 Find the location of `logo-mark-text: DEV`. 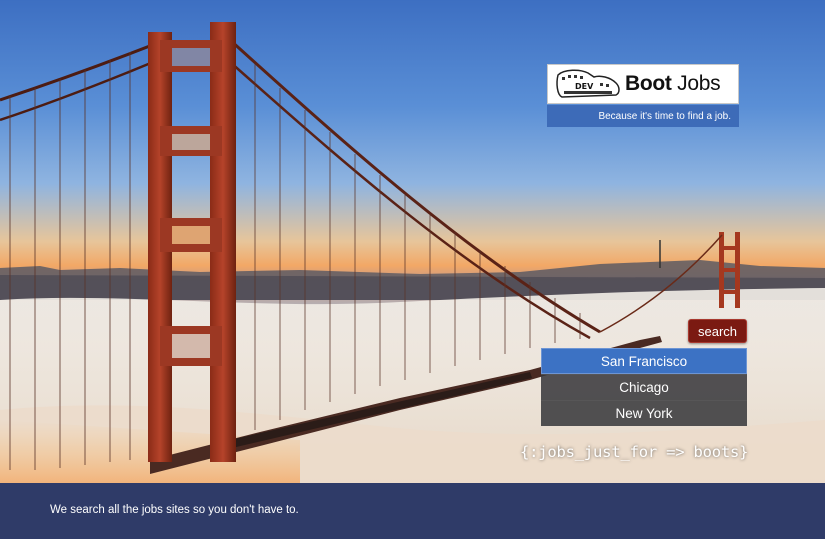

logo-mark-text: DEV is located at coordinates (584, 86).